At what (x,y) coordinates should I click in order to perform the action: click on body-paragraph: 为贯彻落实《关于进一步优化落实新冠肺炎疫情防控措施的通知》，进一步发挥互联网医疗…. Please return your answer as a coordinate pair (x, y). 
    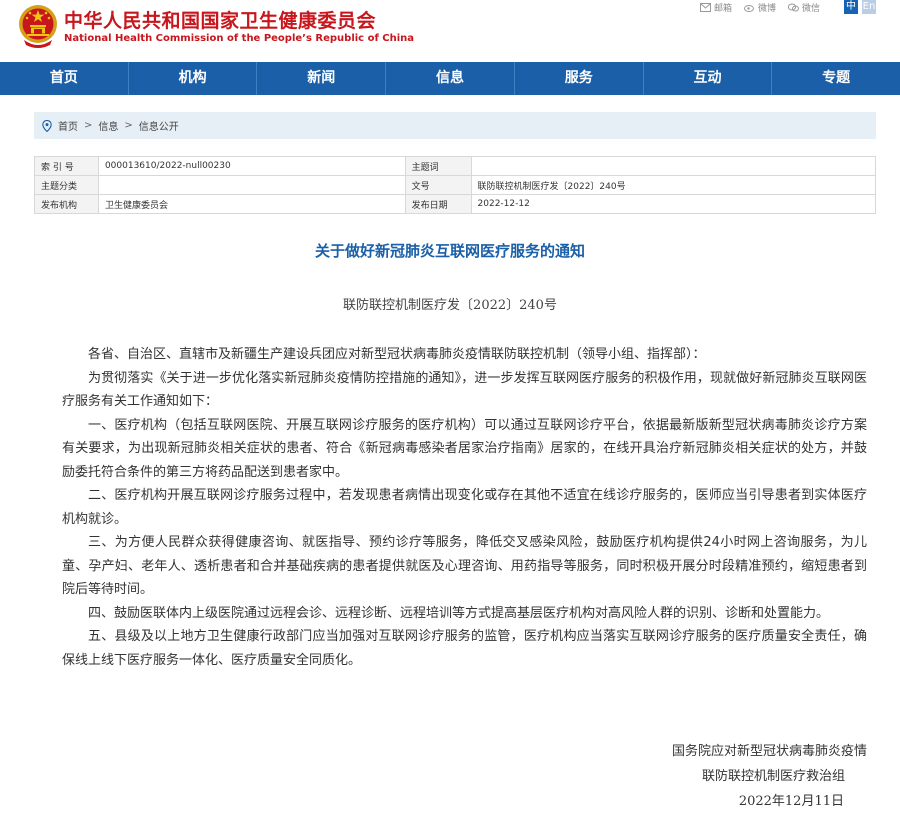
    Looking at the image, I should click on (464, 390).